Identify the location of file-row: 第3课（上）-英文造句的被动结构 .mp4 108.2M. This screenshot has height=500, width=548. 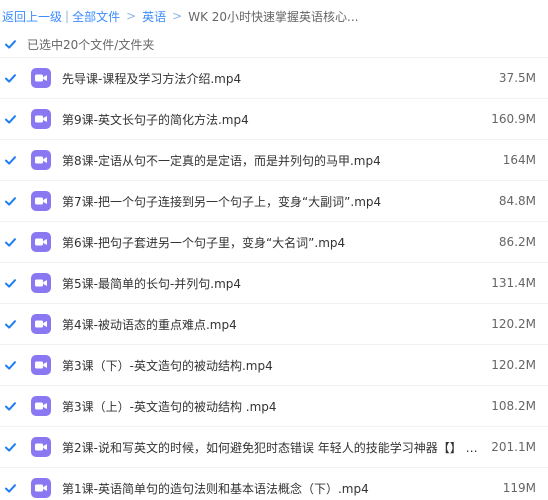
(274, 406).